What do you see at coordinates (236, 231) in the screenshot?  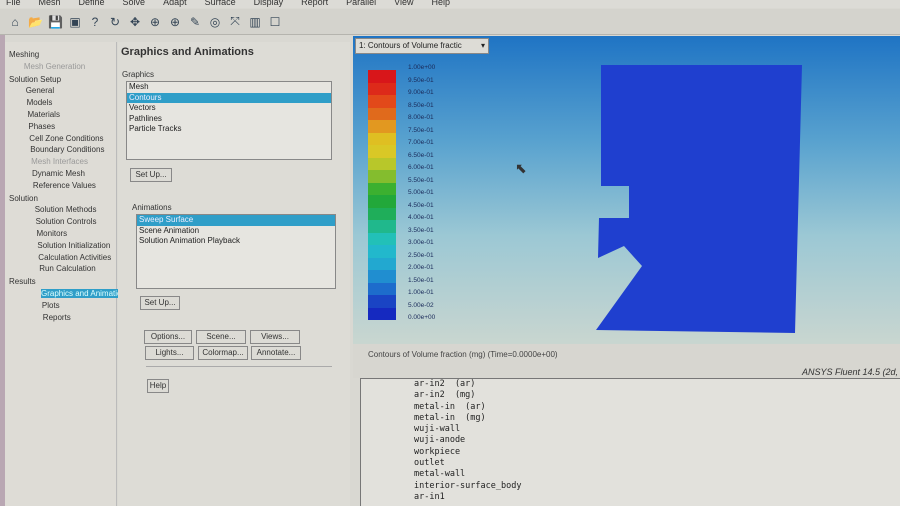 I see `animation-item-scene-animation: Scene Animation` at bounding box center [236, 231].